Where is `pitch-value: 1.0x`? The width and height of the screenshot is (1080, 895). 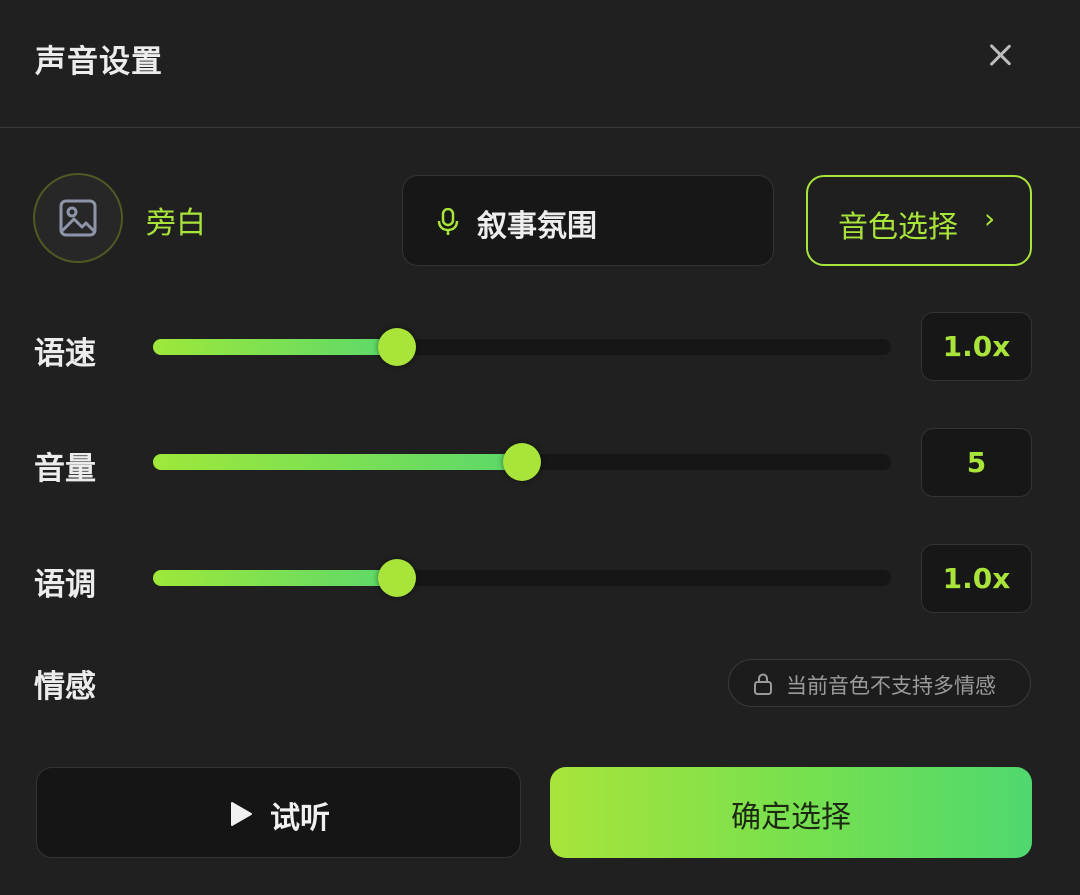 pitch-value: 1.0x is located at coordinates (976, 578).